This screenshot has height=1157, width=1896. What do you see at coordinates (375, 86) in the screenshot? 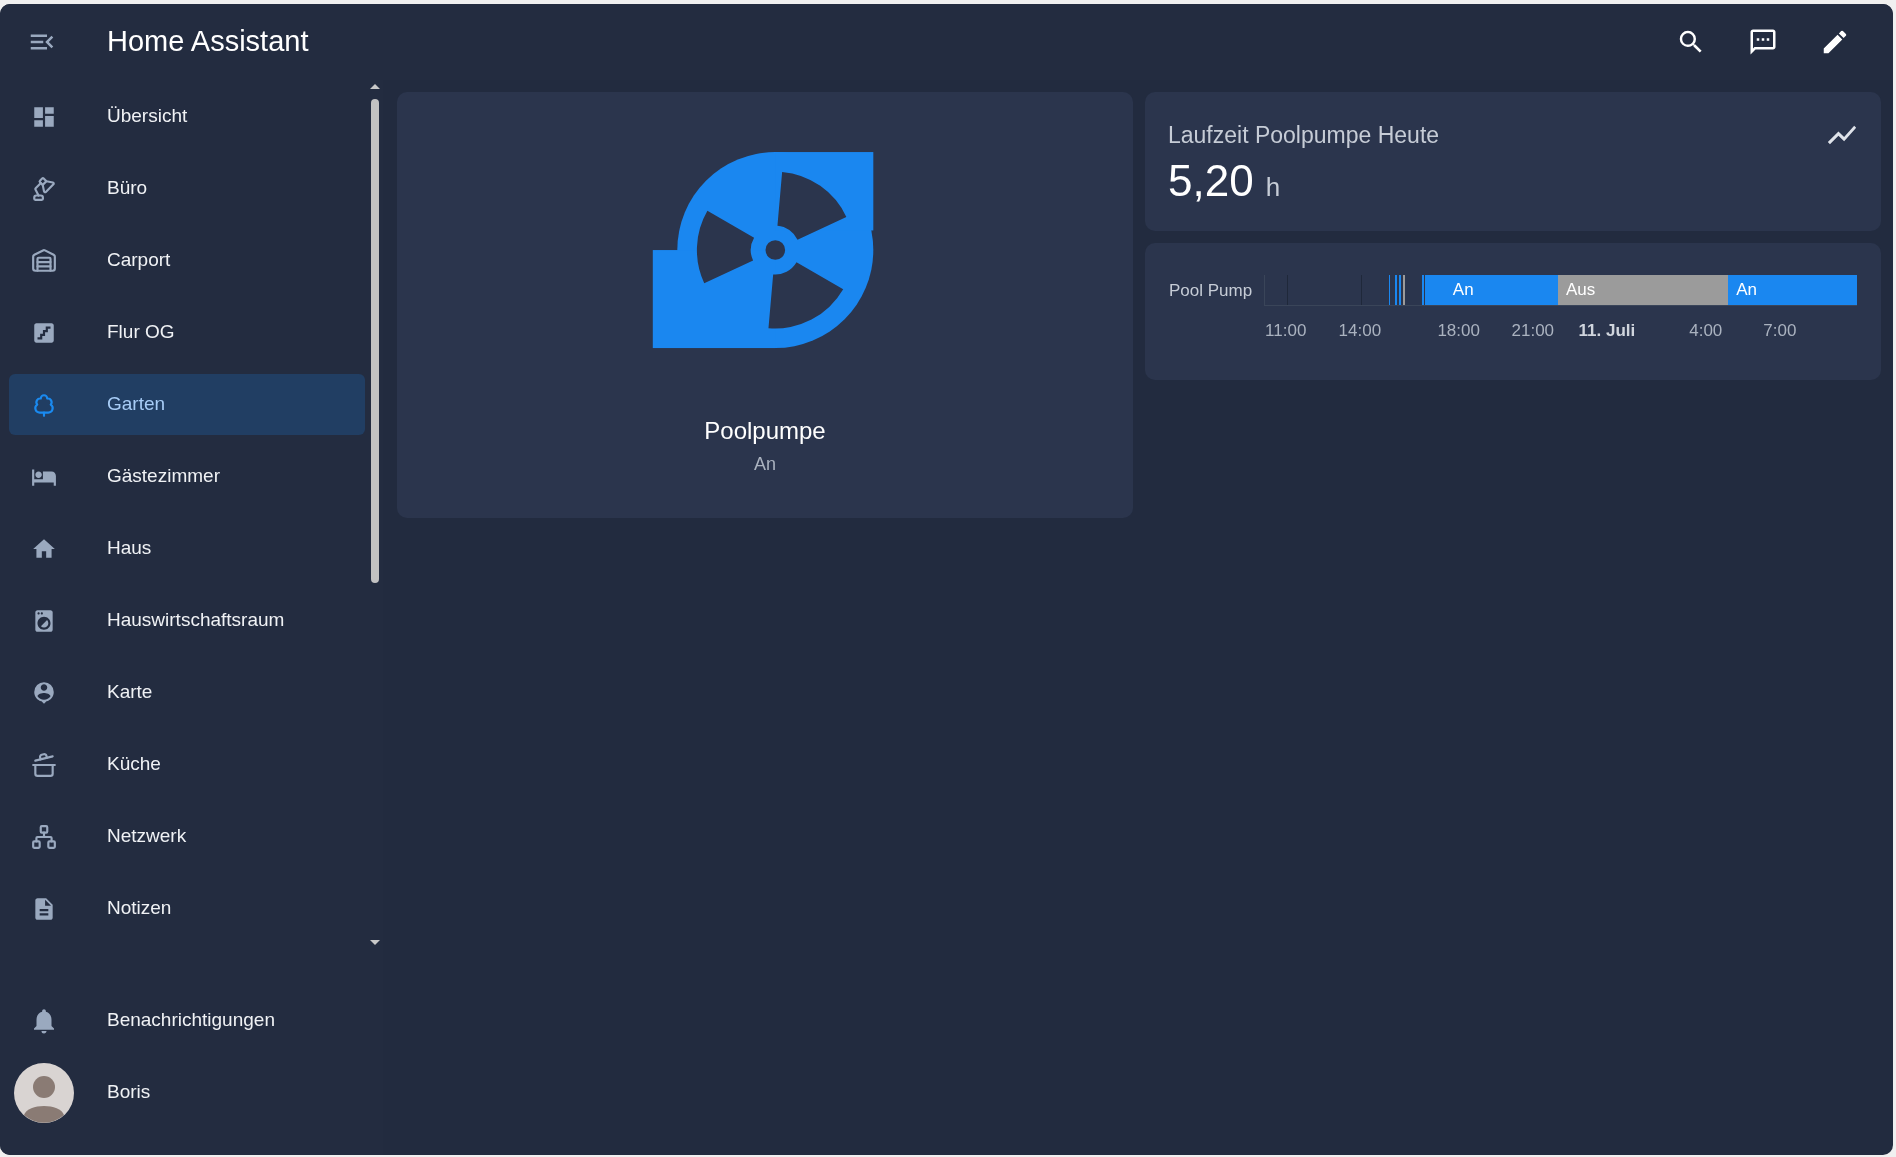
I see `scrollbar-up-arrow` at bounding box center [375, 86].